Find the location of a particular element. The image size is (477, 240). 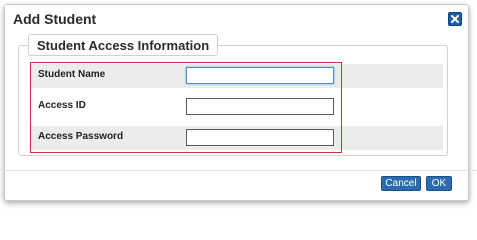

close-icon is located at coordinates (455, 19).